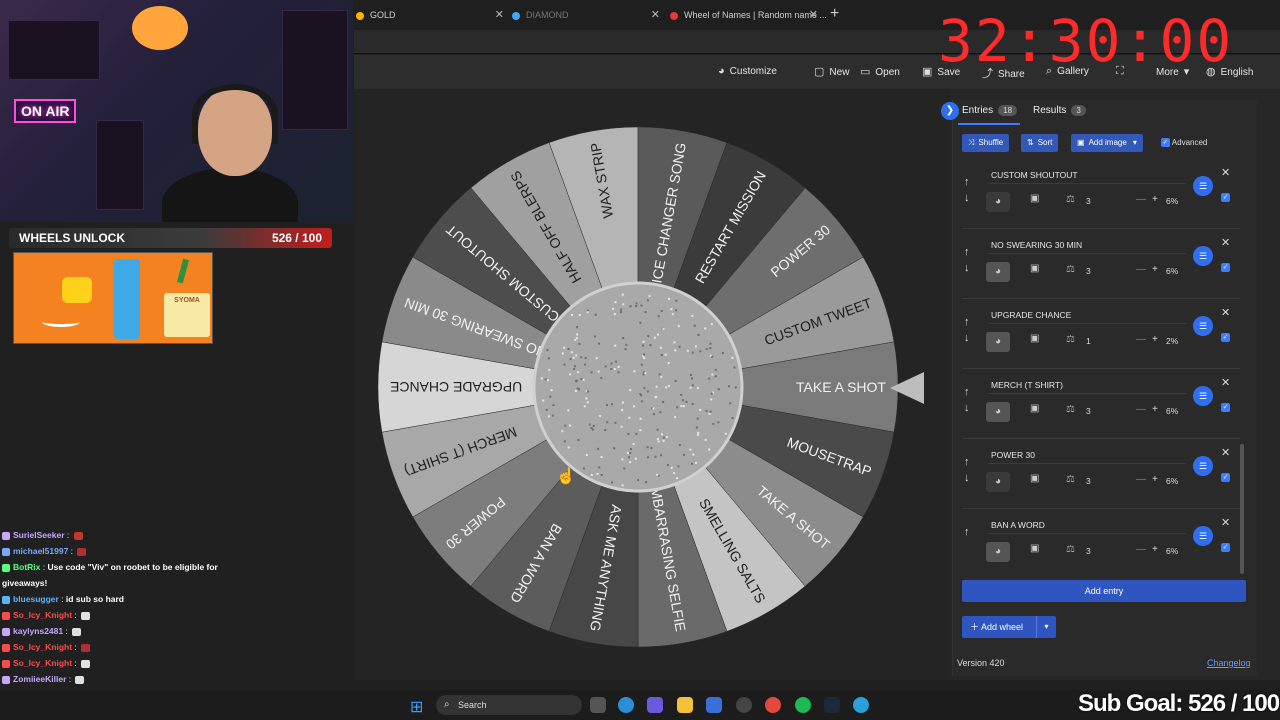 The height and width of the screenshot is (720, 1280). I want to click on tab-entries: Entries 18, so click(989, 110).